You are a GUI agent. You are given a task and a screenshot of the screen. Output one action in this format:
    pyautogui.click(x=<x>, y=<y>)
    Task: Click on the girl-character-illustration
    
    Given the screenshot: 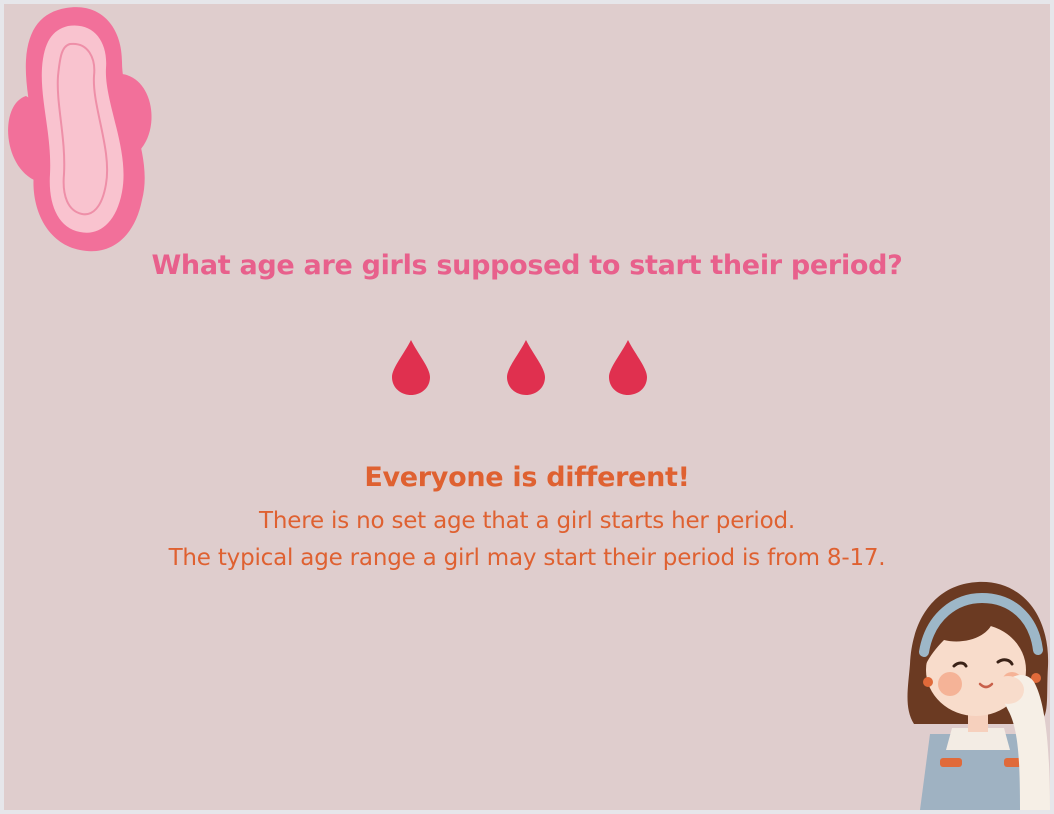 What is the action you would take?
    pyautogui.click(x=978, y=695)
    